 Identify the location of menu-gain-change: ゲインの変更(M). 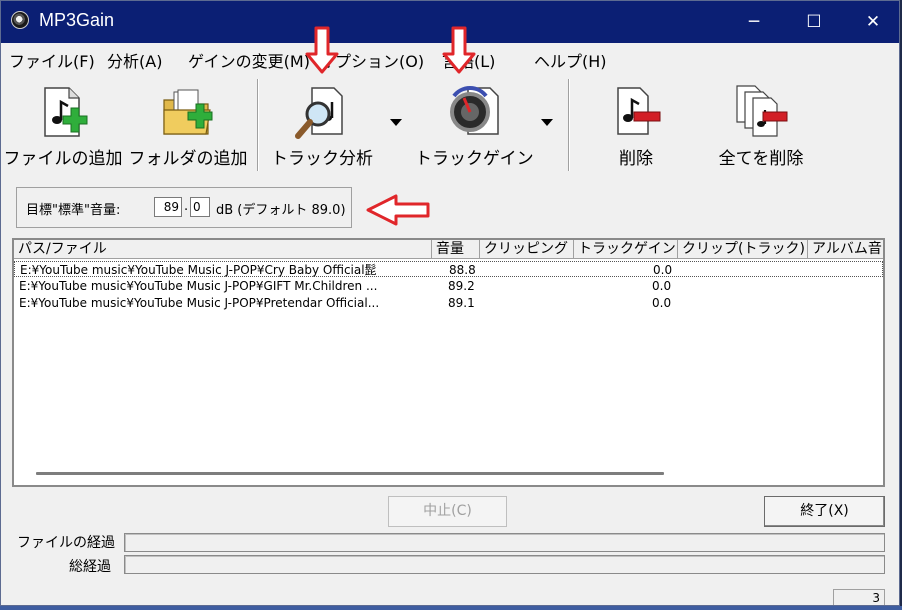
(249, 60).